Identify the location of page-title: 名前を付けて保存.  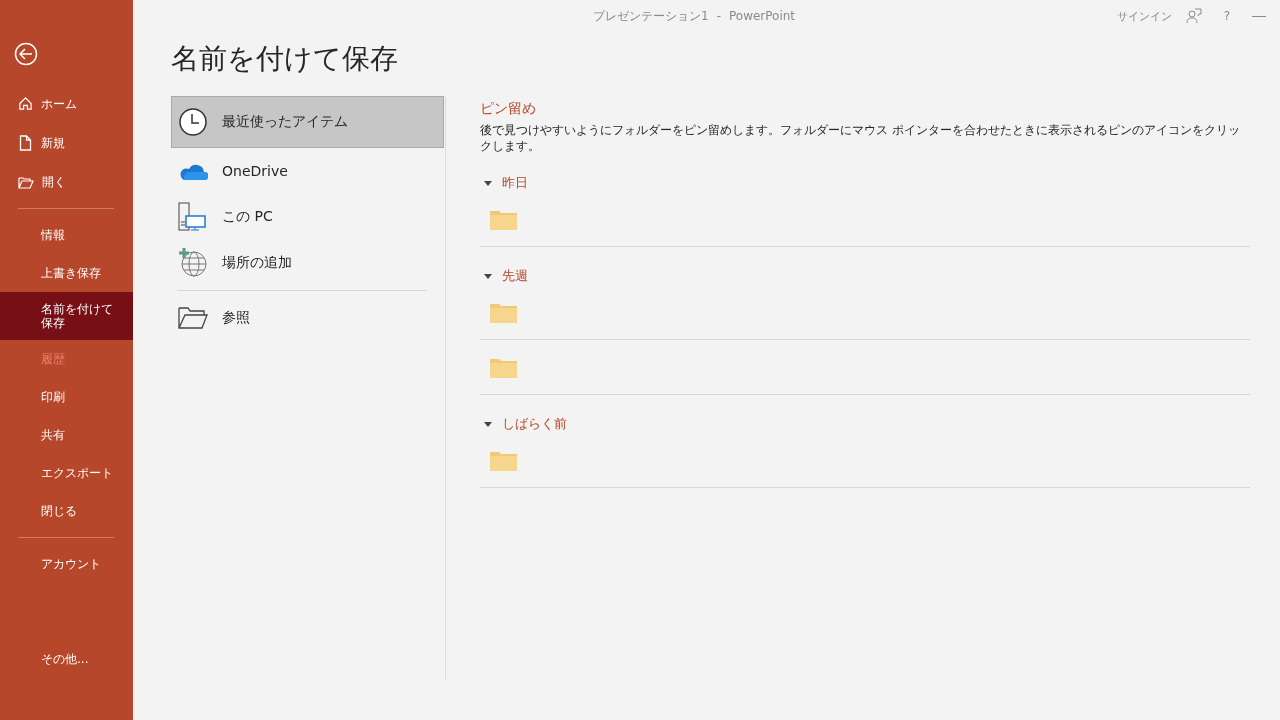
(285, 59).